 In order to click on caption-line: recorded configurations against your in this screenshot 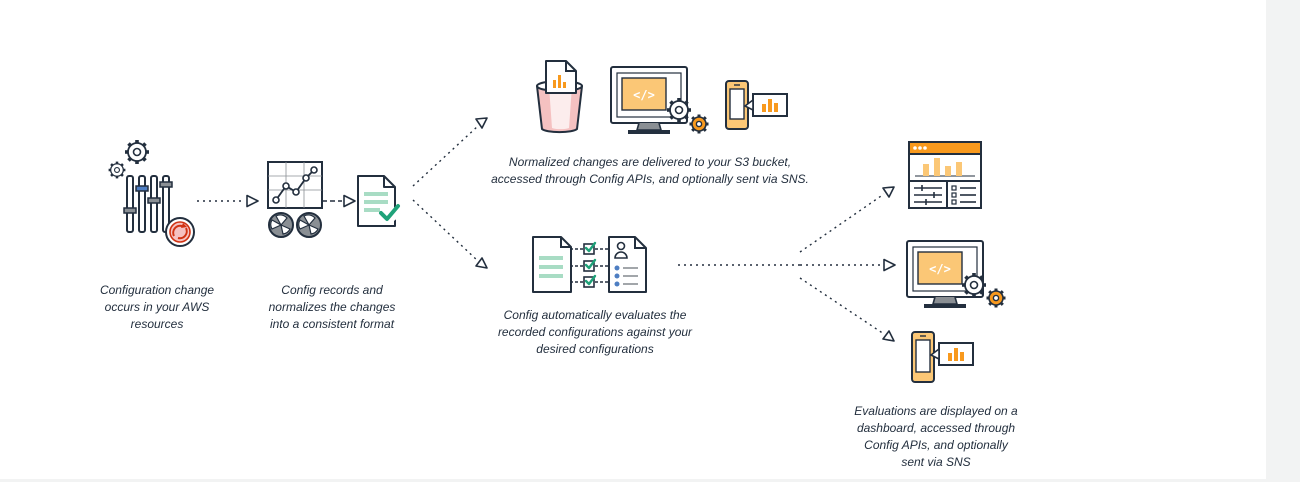, I will do `click(595, 332)`.